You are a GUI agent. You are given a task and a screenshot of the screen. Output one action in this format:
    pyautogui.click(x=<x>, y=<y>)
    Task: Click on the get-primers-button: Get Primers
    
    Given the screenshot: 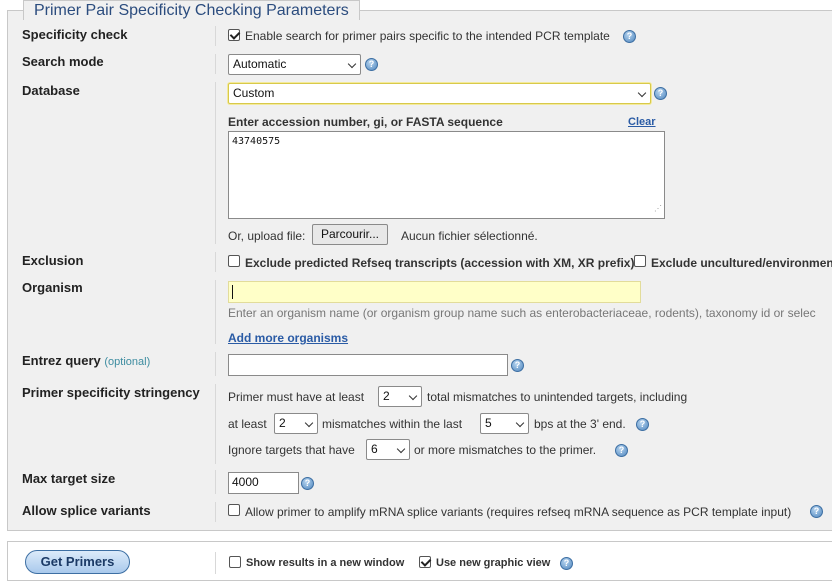 What is the action you would take?
    pyautogui.click(x=77, y=562)
    